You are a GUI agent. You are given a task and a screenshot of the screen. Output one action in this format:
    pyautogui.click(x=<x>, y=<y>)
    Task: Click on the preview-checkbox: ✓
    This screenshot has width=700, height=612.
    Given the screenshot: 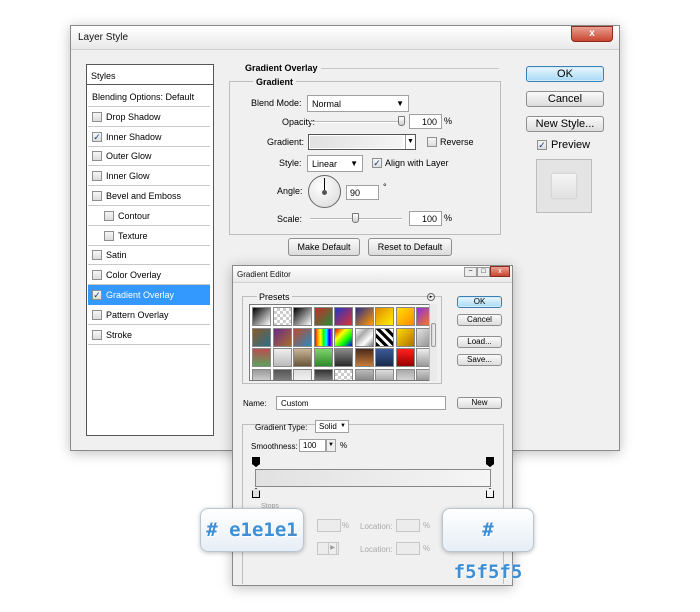 What is the action you would take?
    pyautogui.click(x=542, y=145)
    